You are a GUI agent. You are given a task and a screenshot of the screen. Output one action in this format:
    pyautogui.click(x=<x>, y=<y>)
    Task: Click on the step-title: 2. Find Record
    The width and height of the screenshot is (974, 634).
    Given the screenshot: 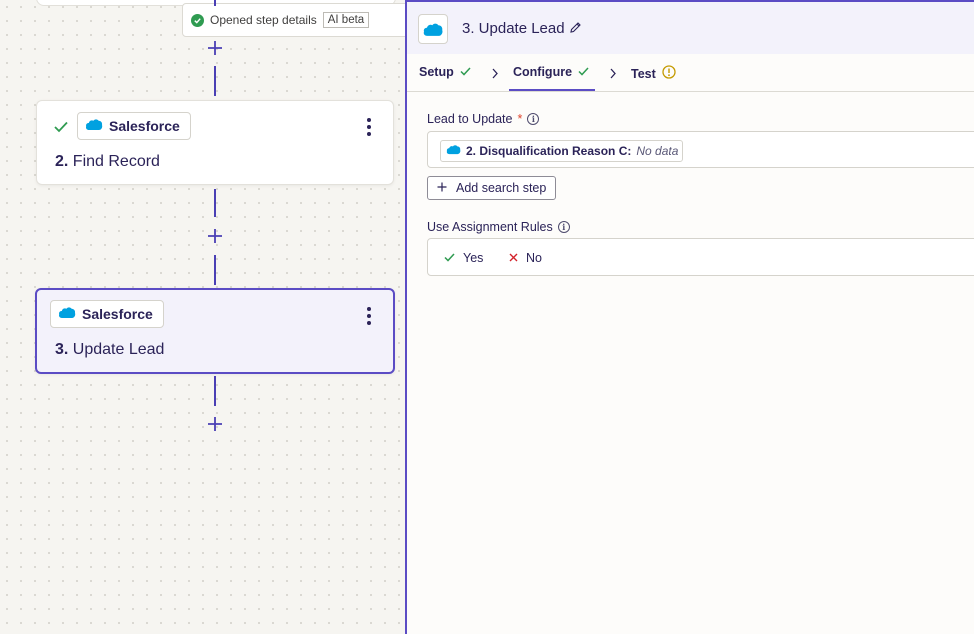 What is the action you would take?
    pyautogui.click(x=107, y=162)
    